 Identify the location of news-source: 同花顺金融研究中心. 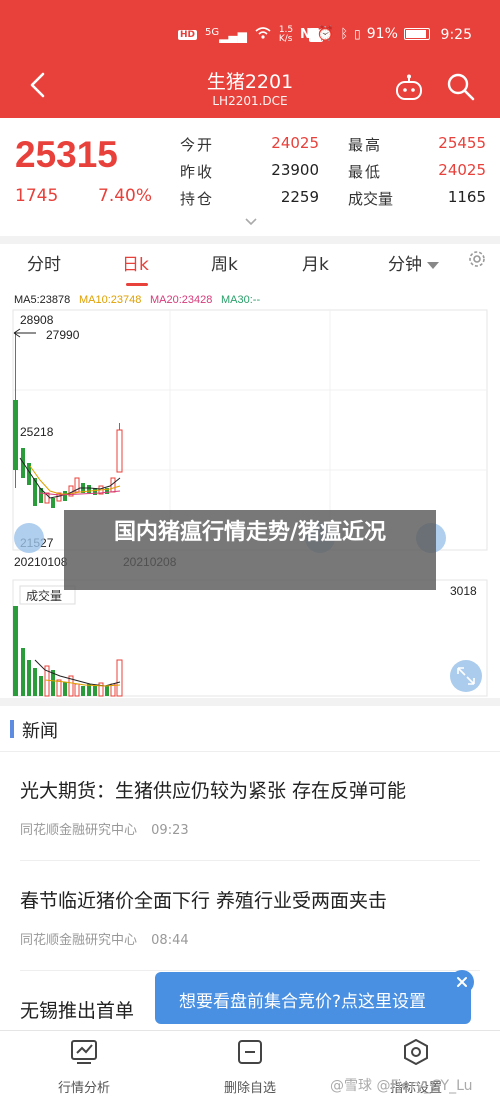
(79, 830).